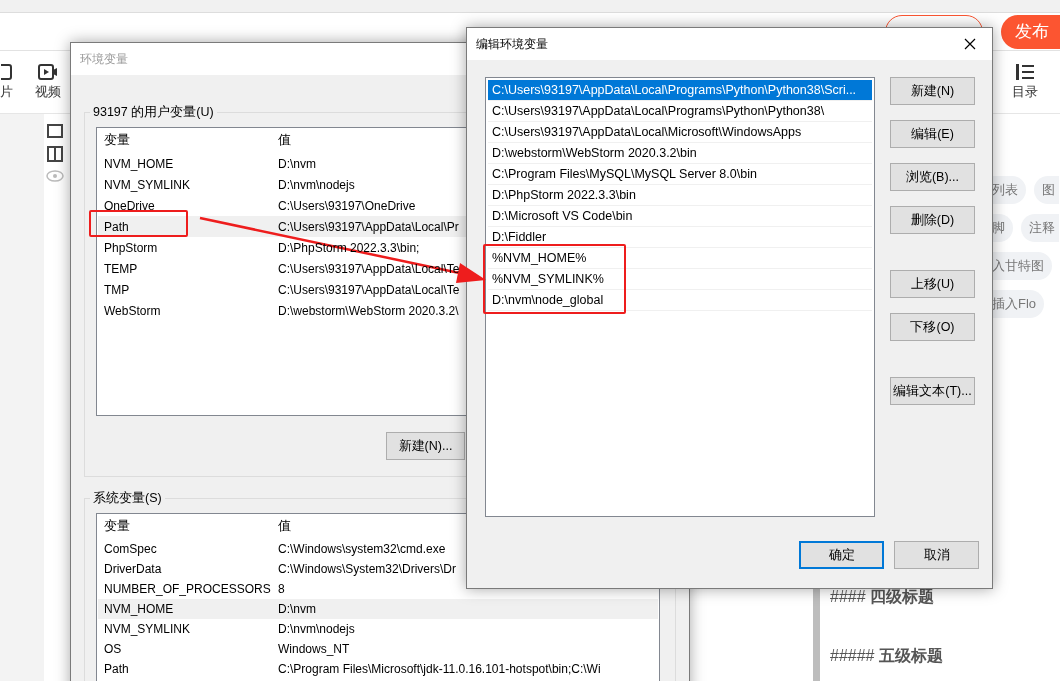  I want to click on path-text: D:\nvm\node_global, so click(547, 300).